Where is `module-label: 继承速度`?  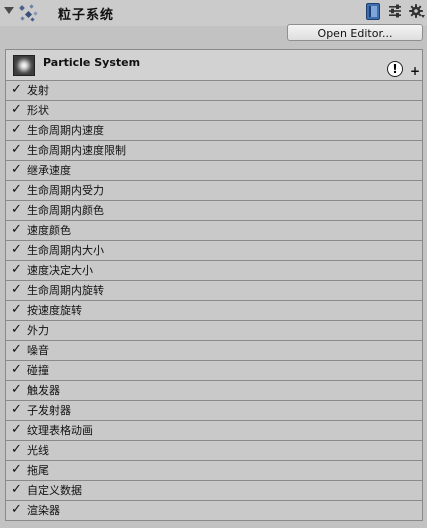 module-label: 继承速度 is located at coordinates (49, 170).